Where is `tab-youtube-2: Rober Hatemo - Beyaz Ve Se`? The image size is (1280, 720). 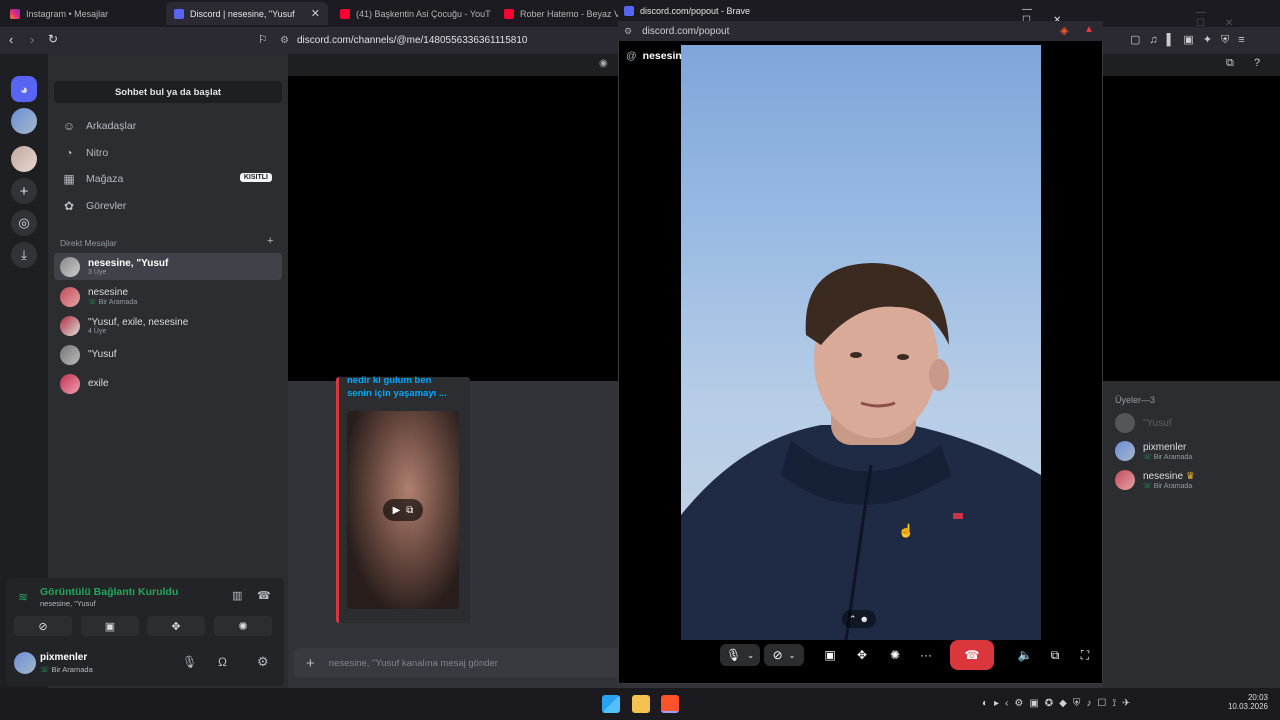 tab-youtube-2: Rober Hatemo - Beyaz Ve Se is located at coordinates (557, 13).